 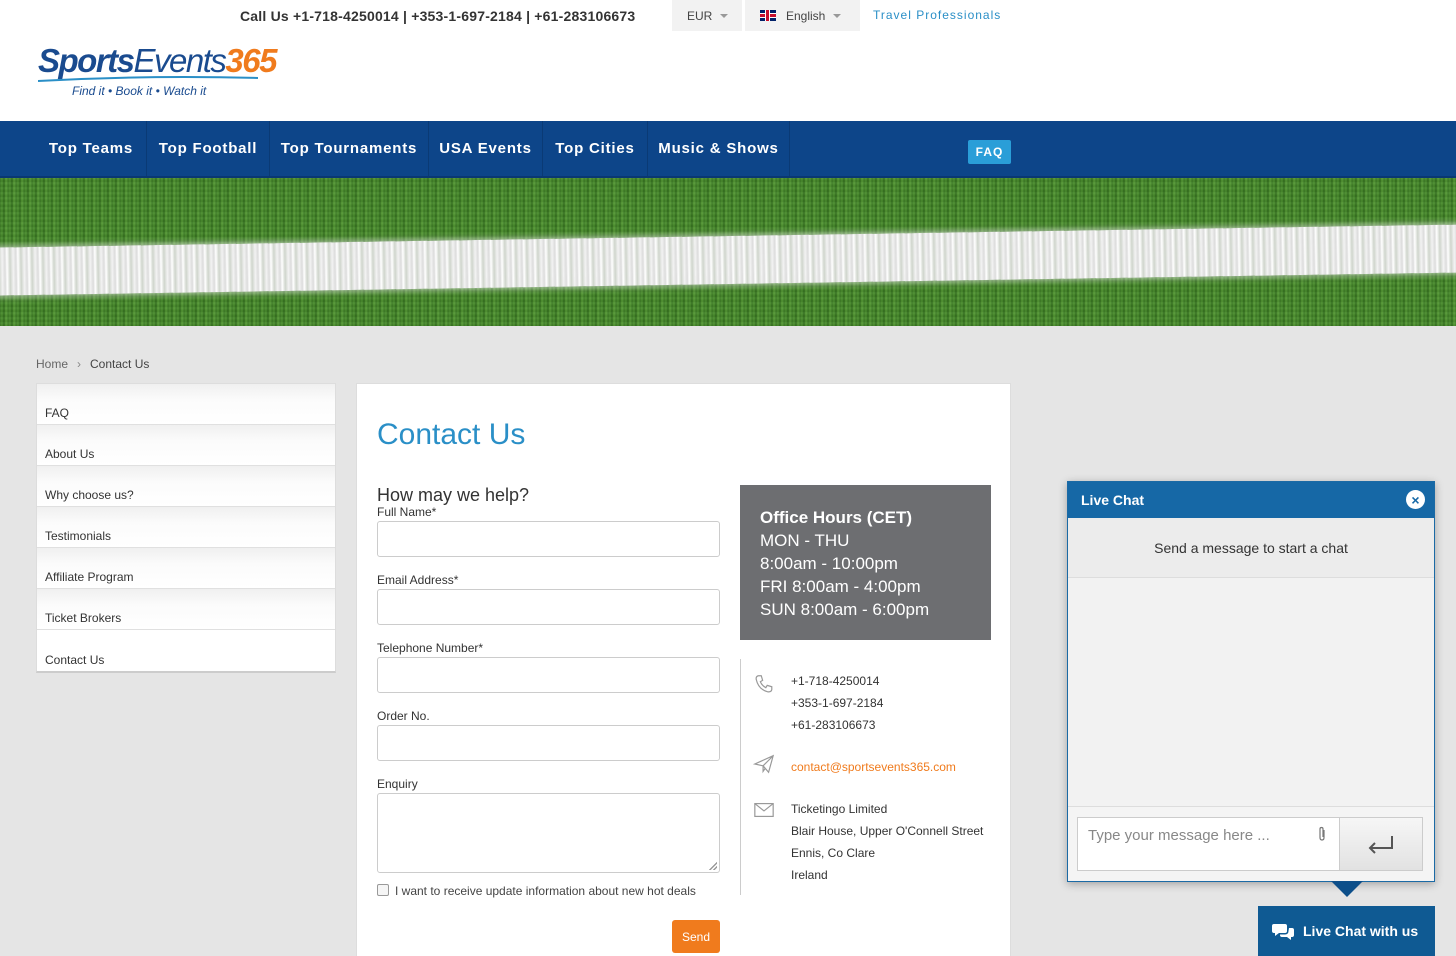 I want to click on sidebar-item-ticket-brokers: Ticket Brokers, so click(x=186, y=609).